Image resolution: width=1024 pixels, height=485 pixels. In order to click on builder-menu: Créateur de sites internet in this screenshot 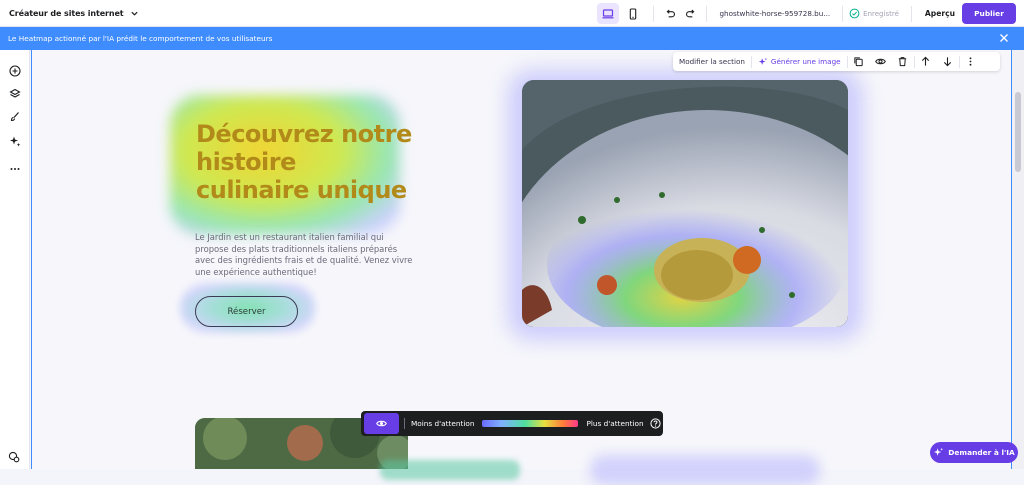, I will do `click(69, 13)`.